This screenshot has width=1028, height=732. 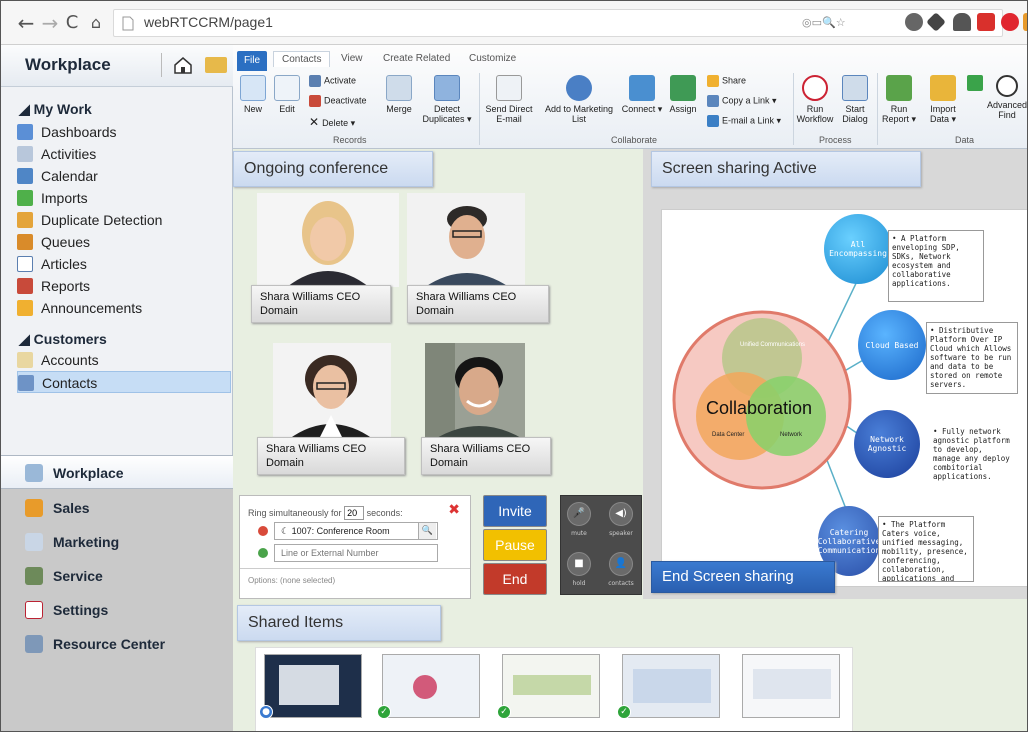 What do you see at coordinates (579, 88) in the screenshot?
I see `marketing-list-icon` at bounding box center [579, 88].